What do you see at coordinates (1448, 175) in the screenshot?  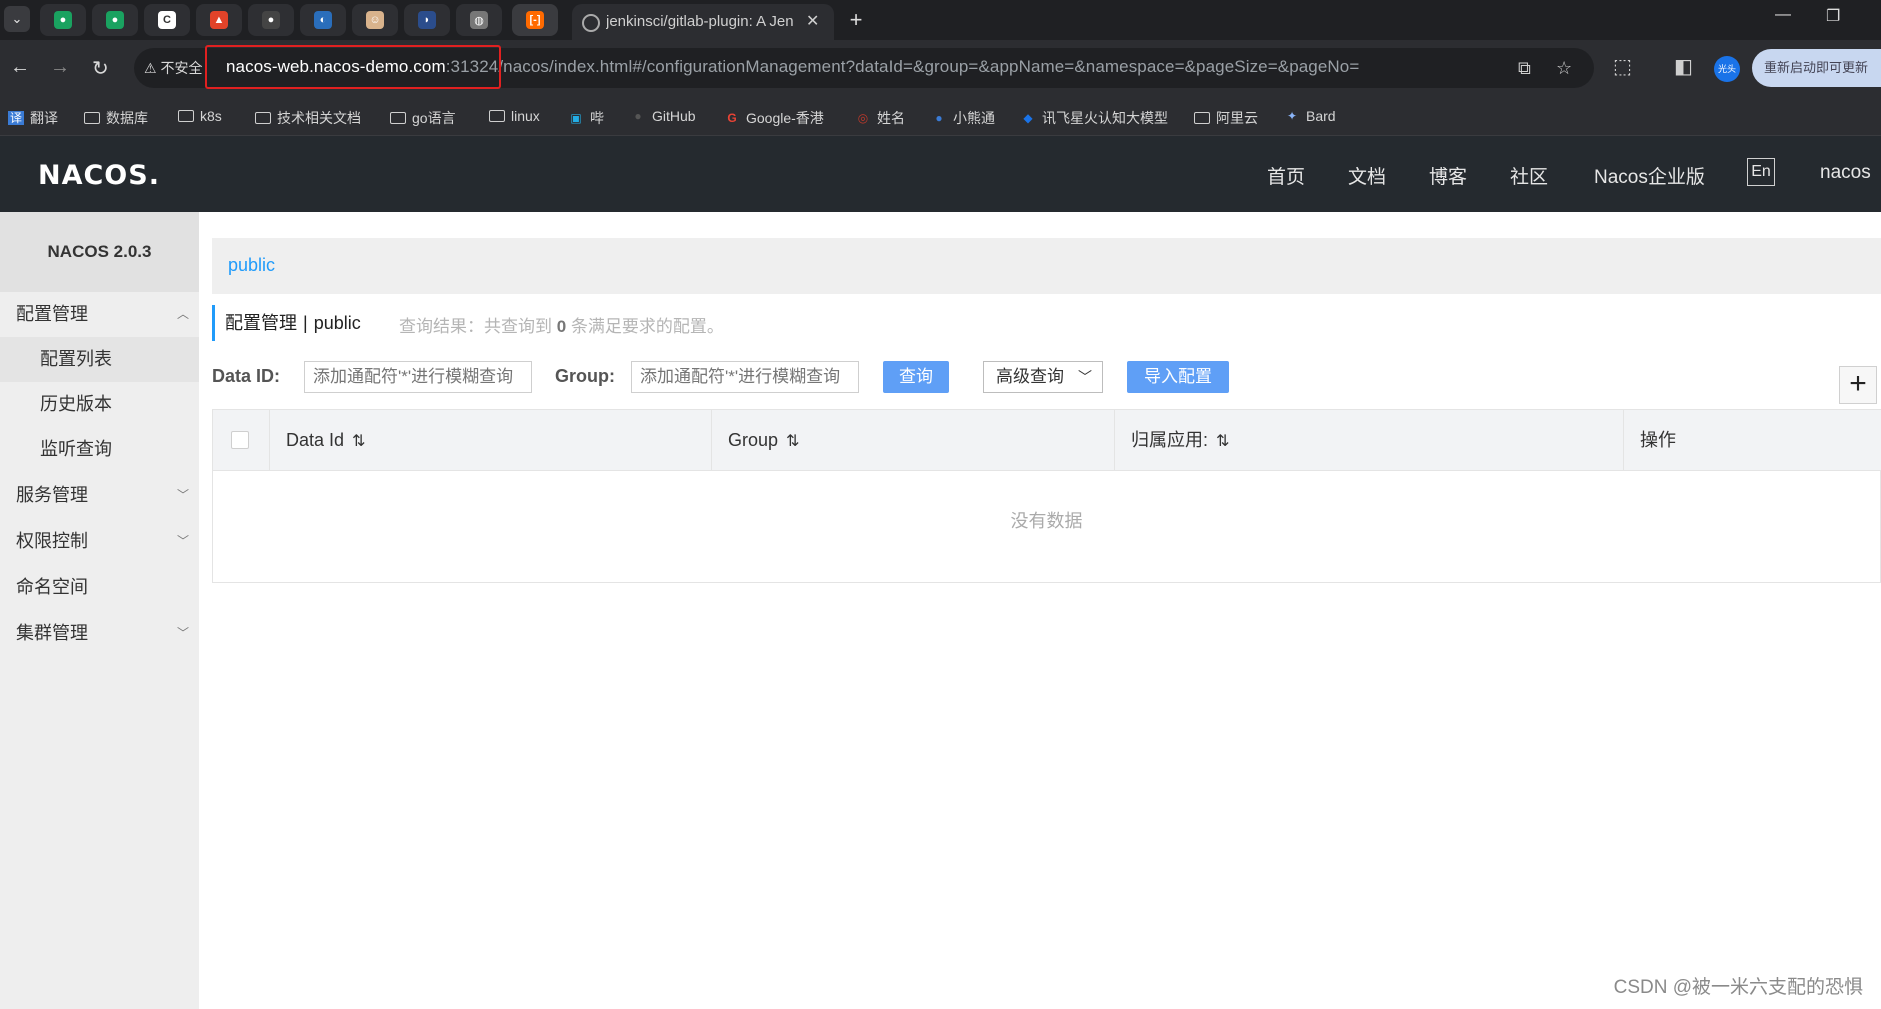 I see `nav-blog: 博客` at bounding box center [1448, 175].